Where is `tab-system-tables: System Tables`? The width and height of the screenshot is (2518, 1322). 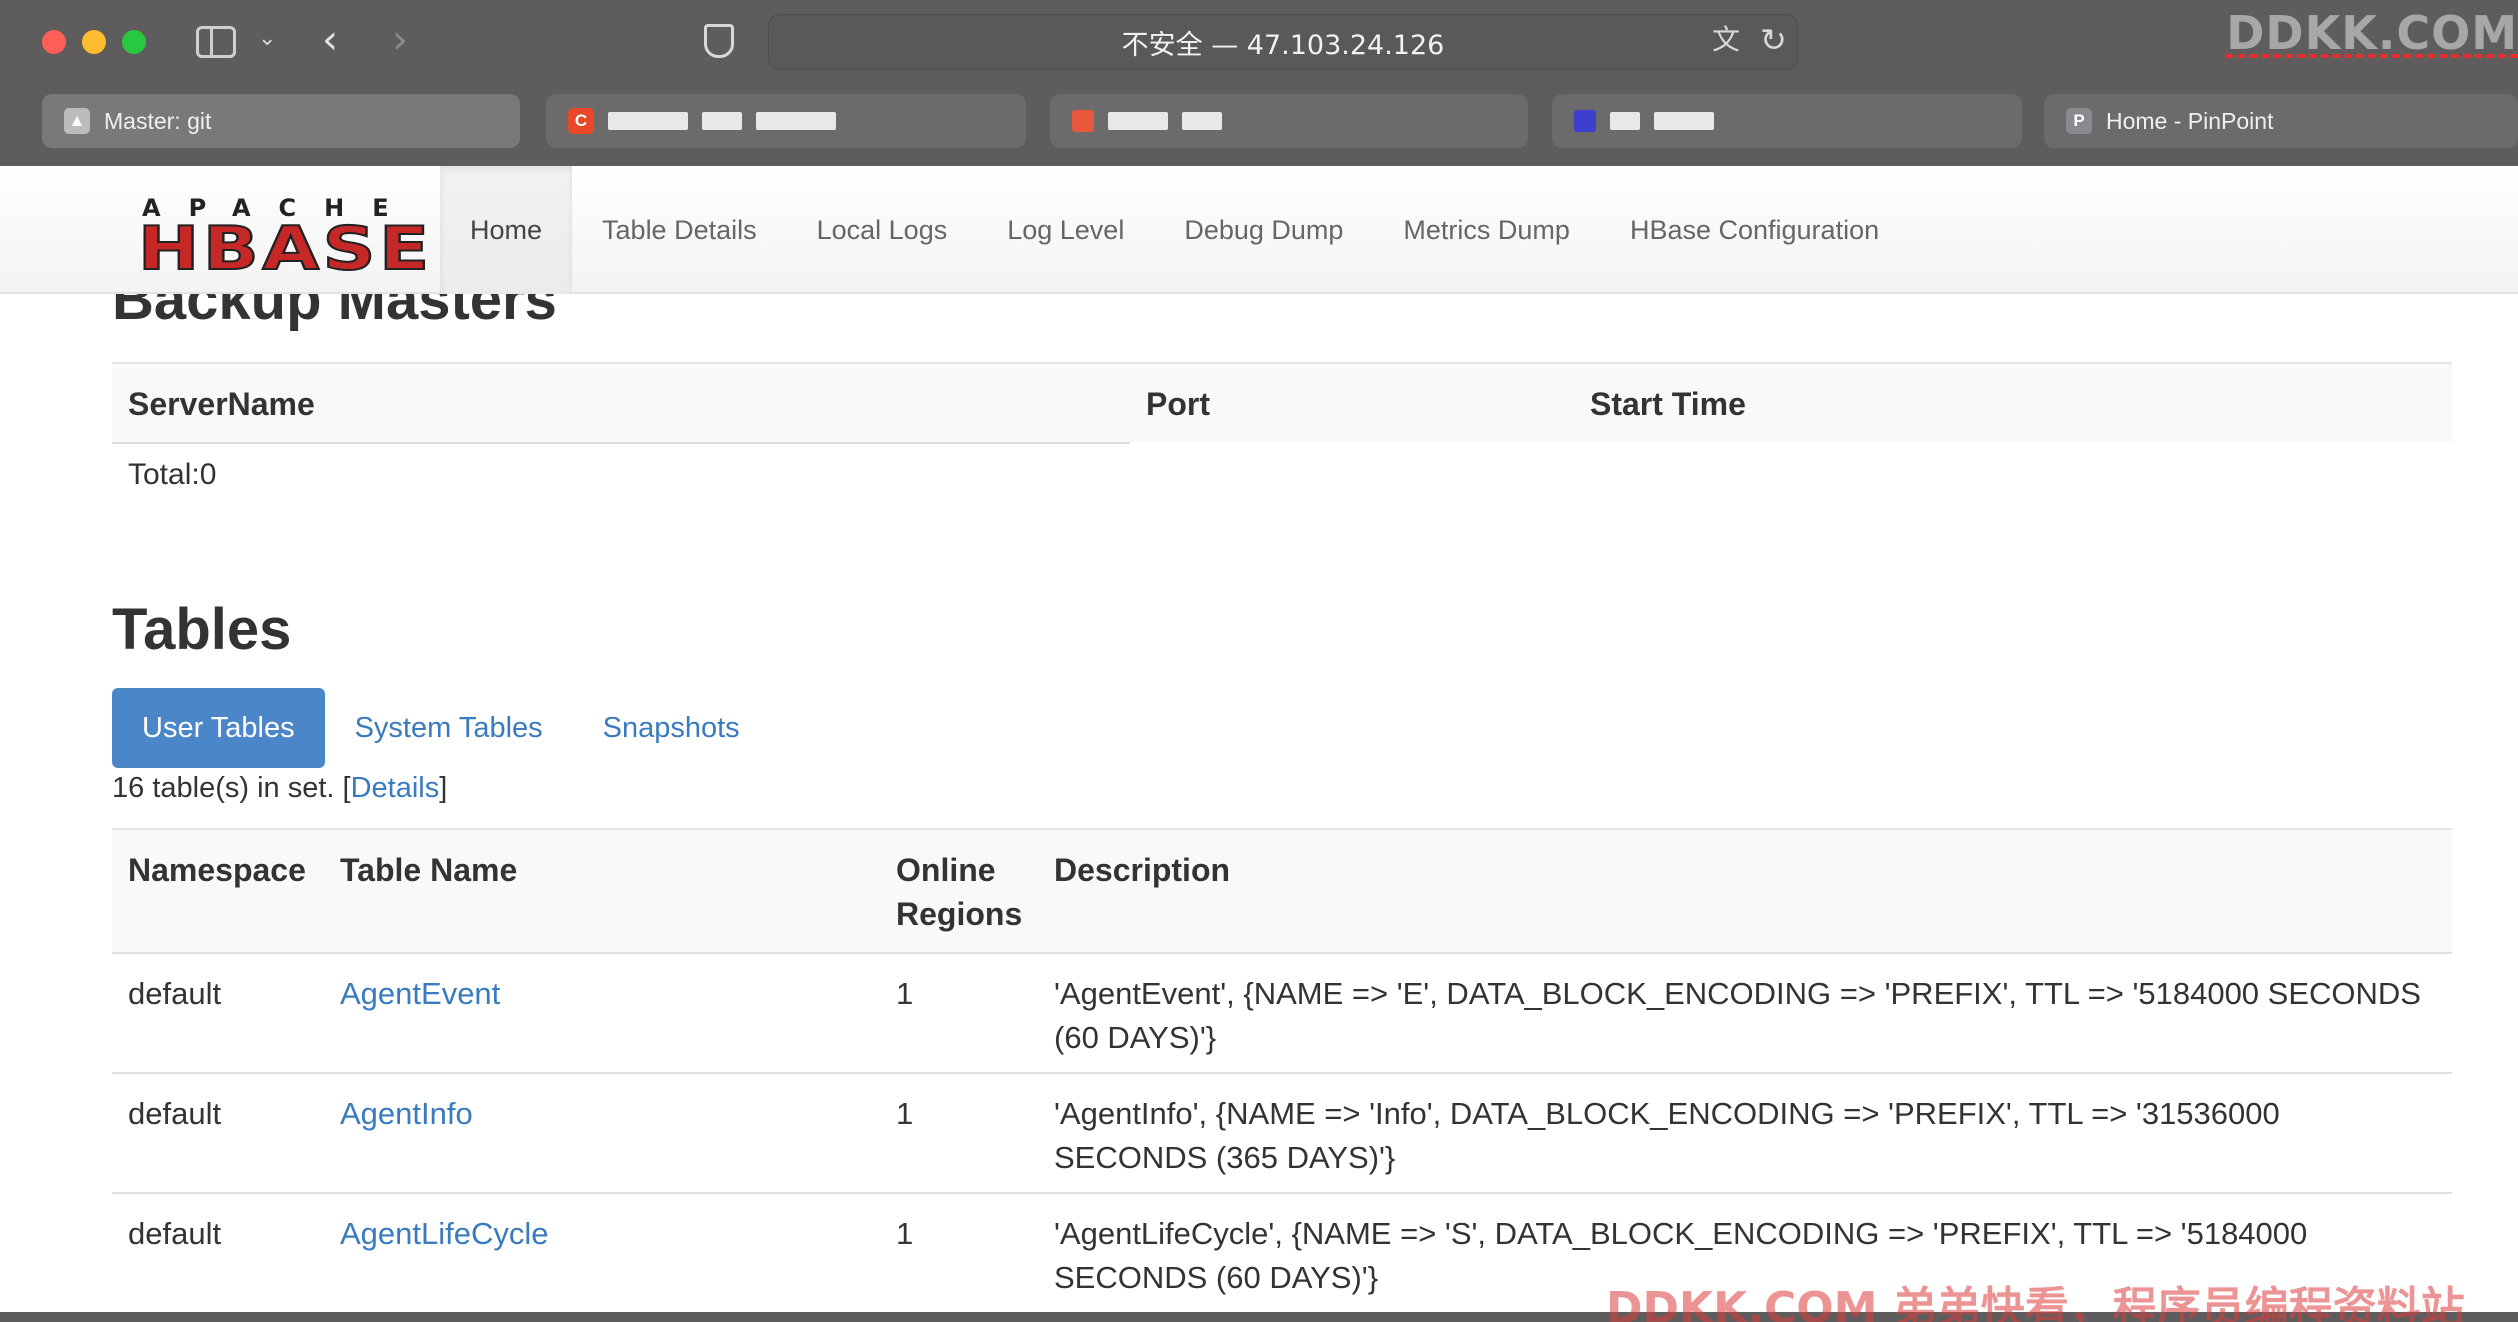 tab-system-tables: System Tables is located at coordinates (449, 728).